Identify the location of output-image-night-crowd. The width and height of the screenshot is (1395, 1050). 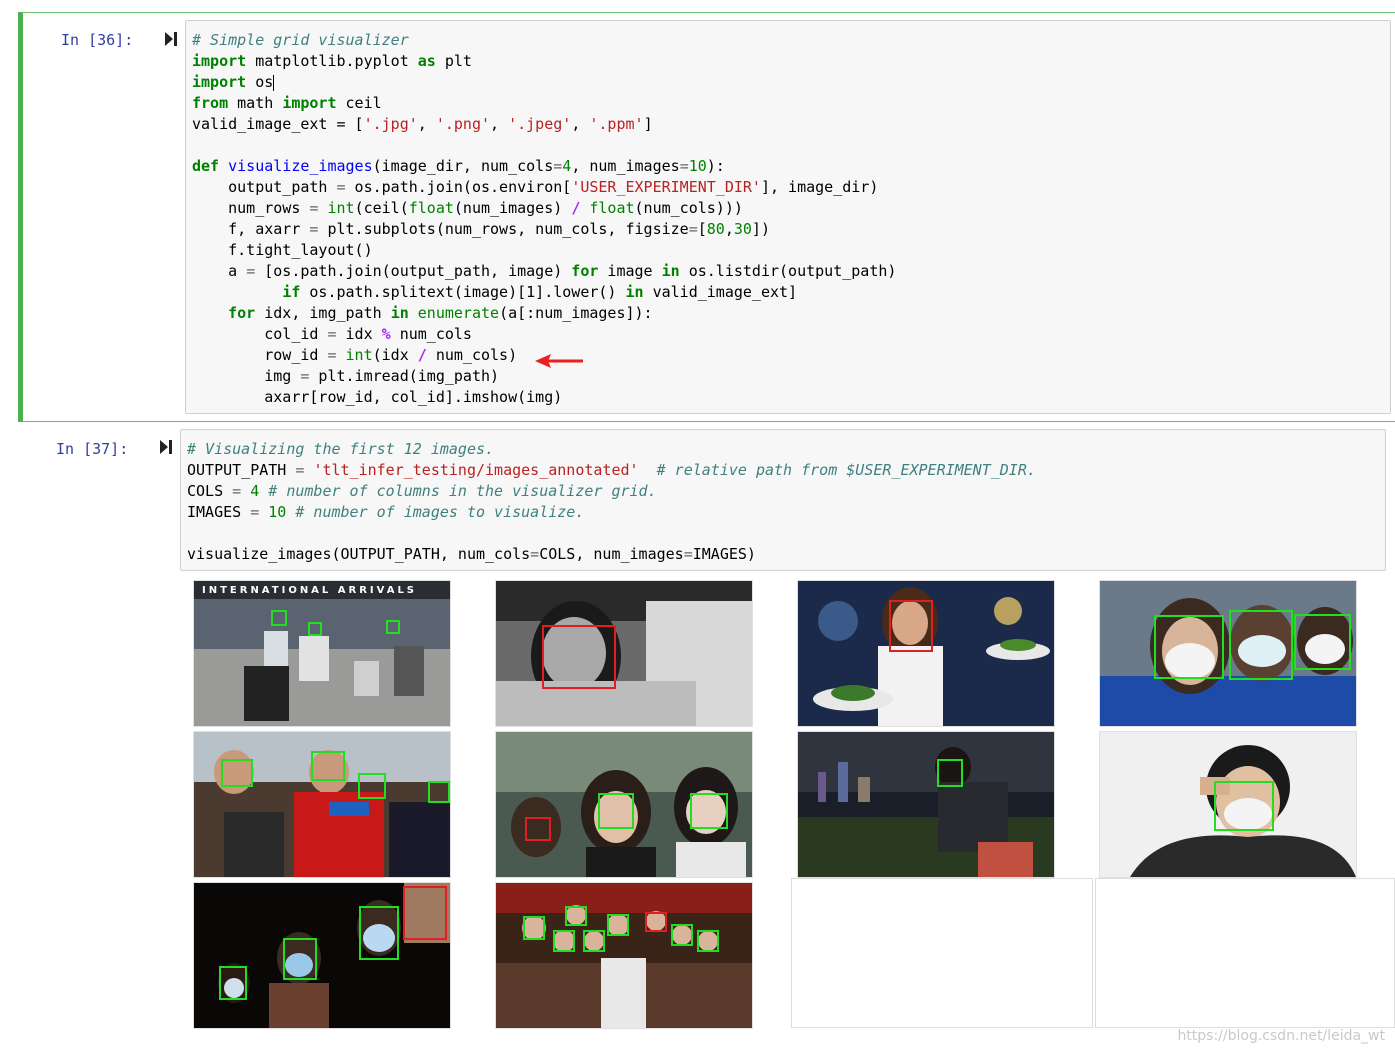
(322, 955).